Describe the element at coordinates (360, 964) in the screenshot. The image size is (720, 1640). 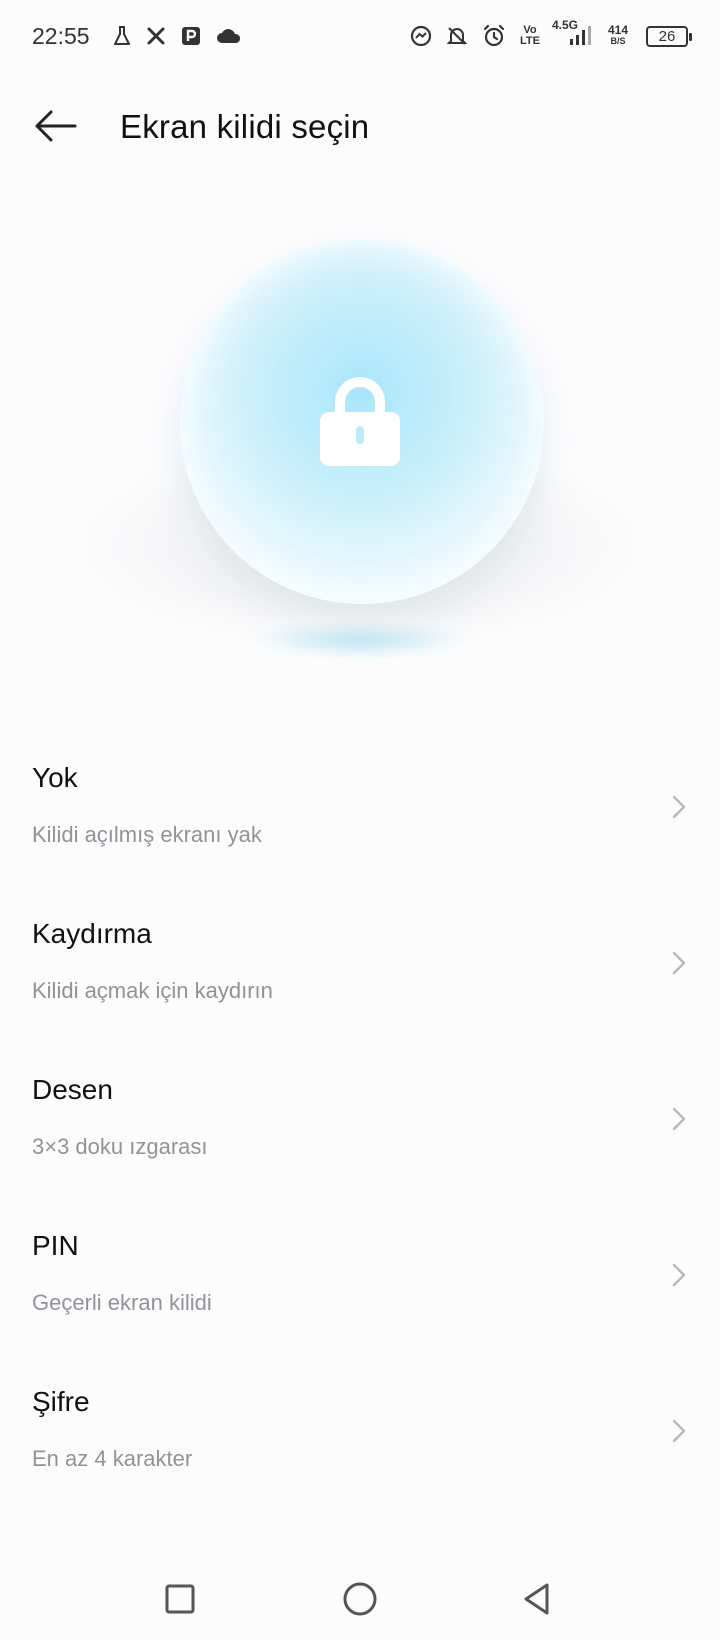
I see `option-swipe: Kaydırma Kilidi açmak için kaydırın` at that location.